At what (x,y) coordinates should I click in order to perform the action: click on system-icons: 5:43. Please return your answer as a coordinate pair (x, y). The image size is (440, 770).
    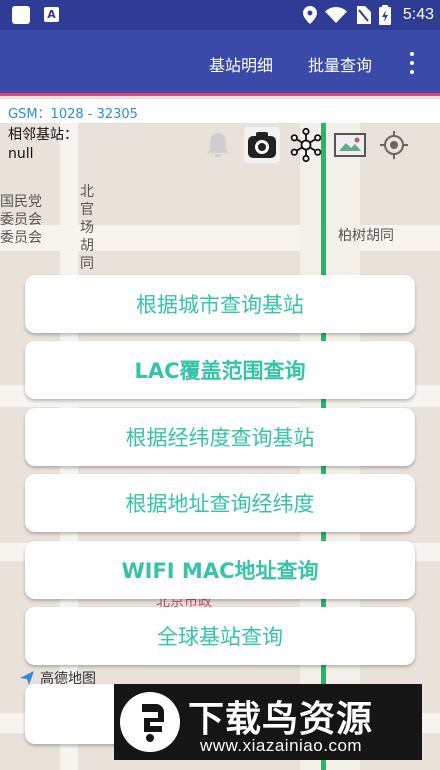
    Looking at the image, I should click on (368, 15).